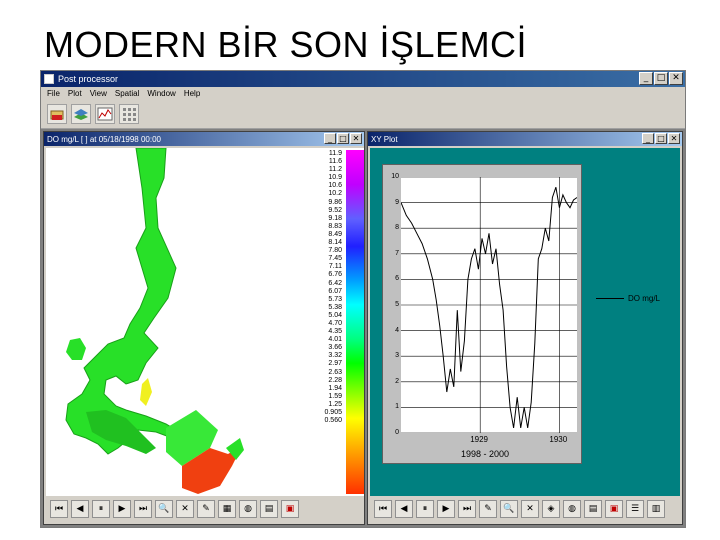 This screenshot has width=720, height=540. Describe the element at coordinates (558, 439) in the screenshot. I see `x-tick-label: 1930` at that location.